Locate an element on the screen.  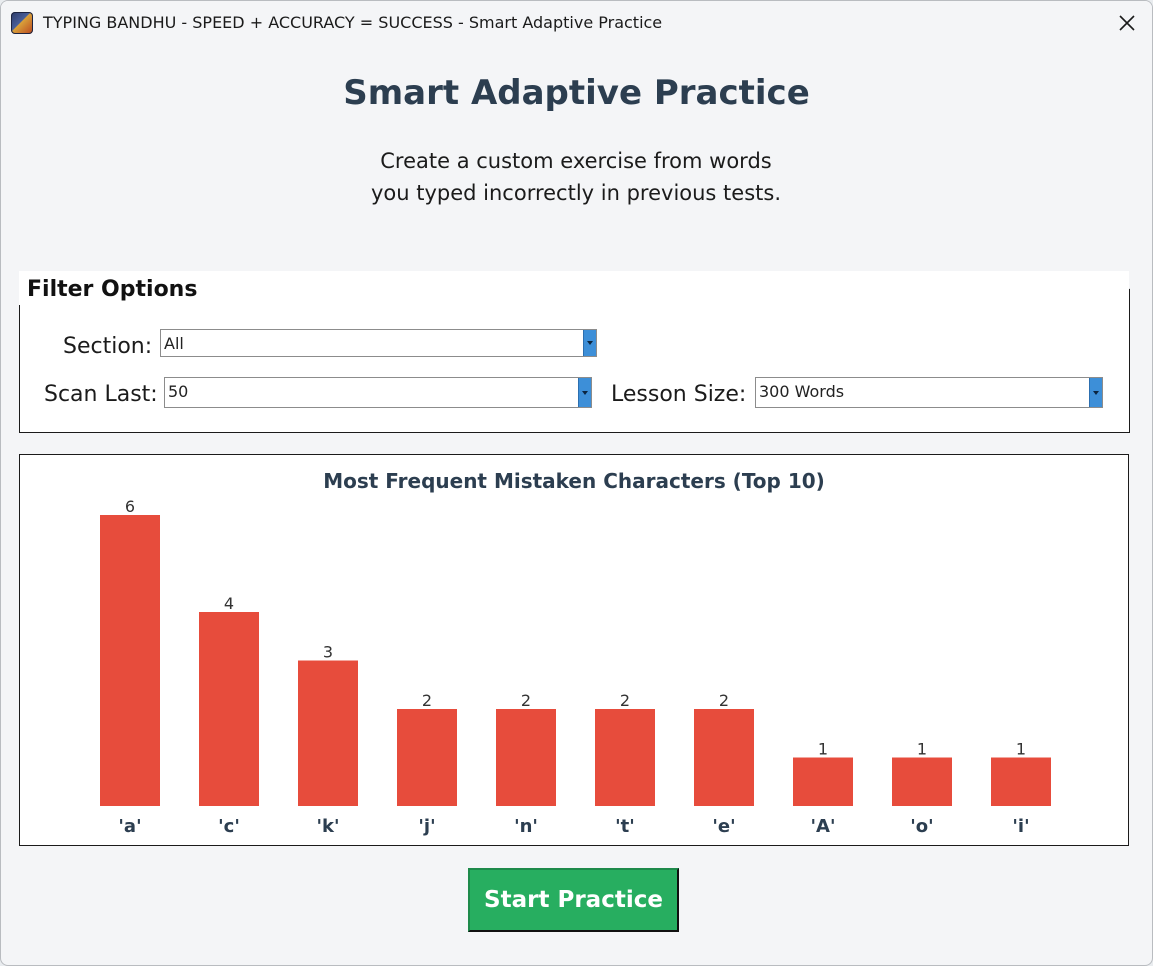
page-title: Smart Adaptive Practice is located at coordinates (576, 93).